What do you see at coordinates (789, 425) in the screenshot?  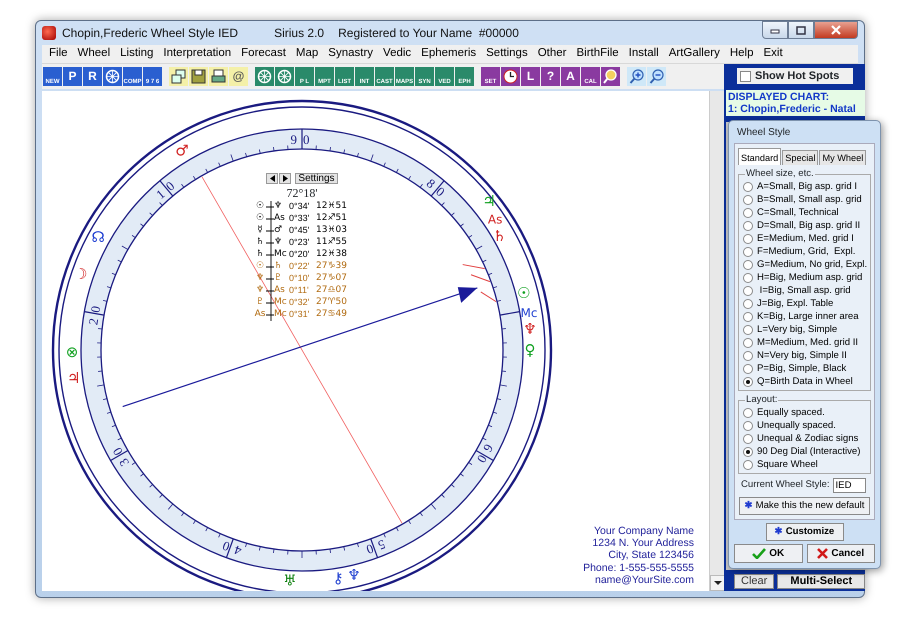 I see `radio-option: Unequally spaced.` at bounding box center [789, 425].